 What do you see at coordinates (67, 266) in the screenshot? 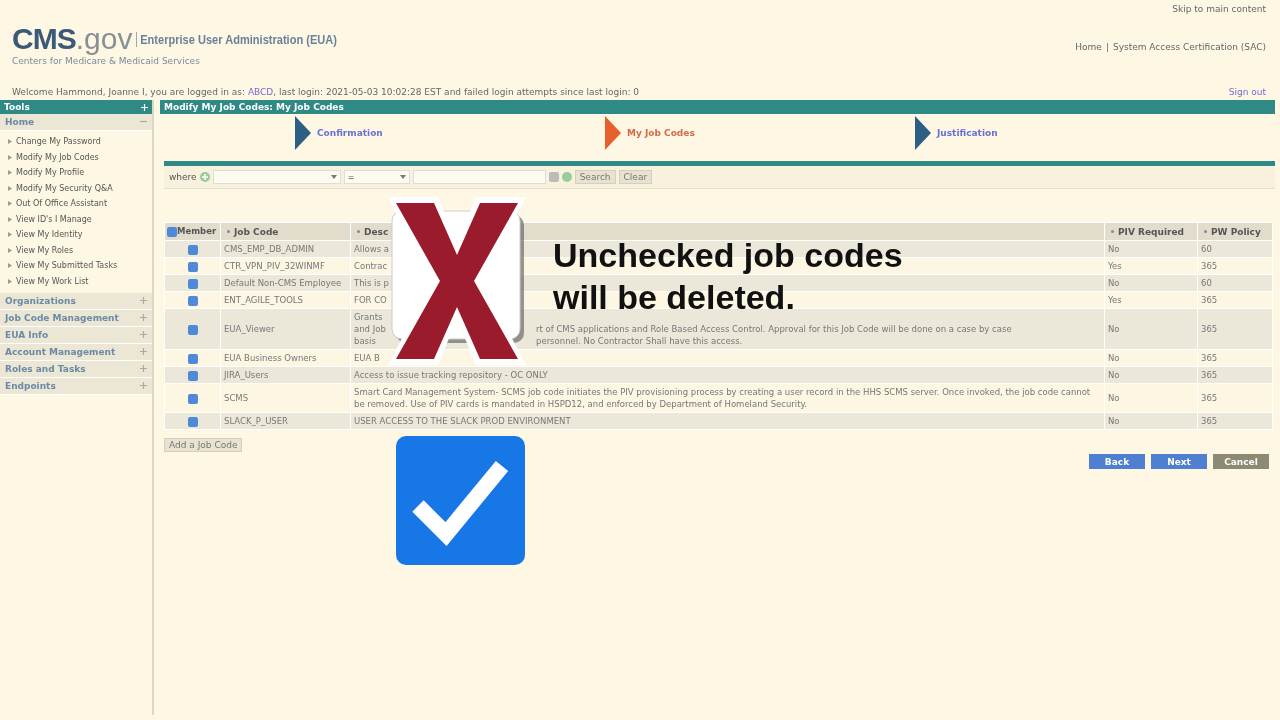
I see `sidebar-item: View My Submitted Tasks` at bounding box center [67, 266].